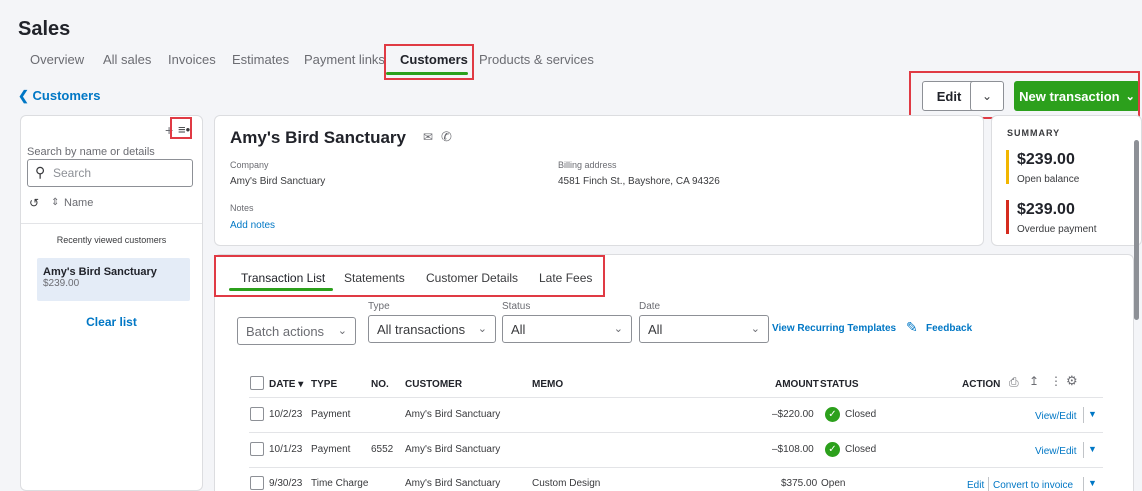  Describe the element at coordinates (833, 483) in the screenshot. I see `row-status: Open` at that location.